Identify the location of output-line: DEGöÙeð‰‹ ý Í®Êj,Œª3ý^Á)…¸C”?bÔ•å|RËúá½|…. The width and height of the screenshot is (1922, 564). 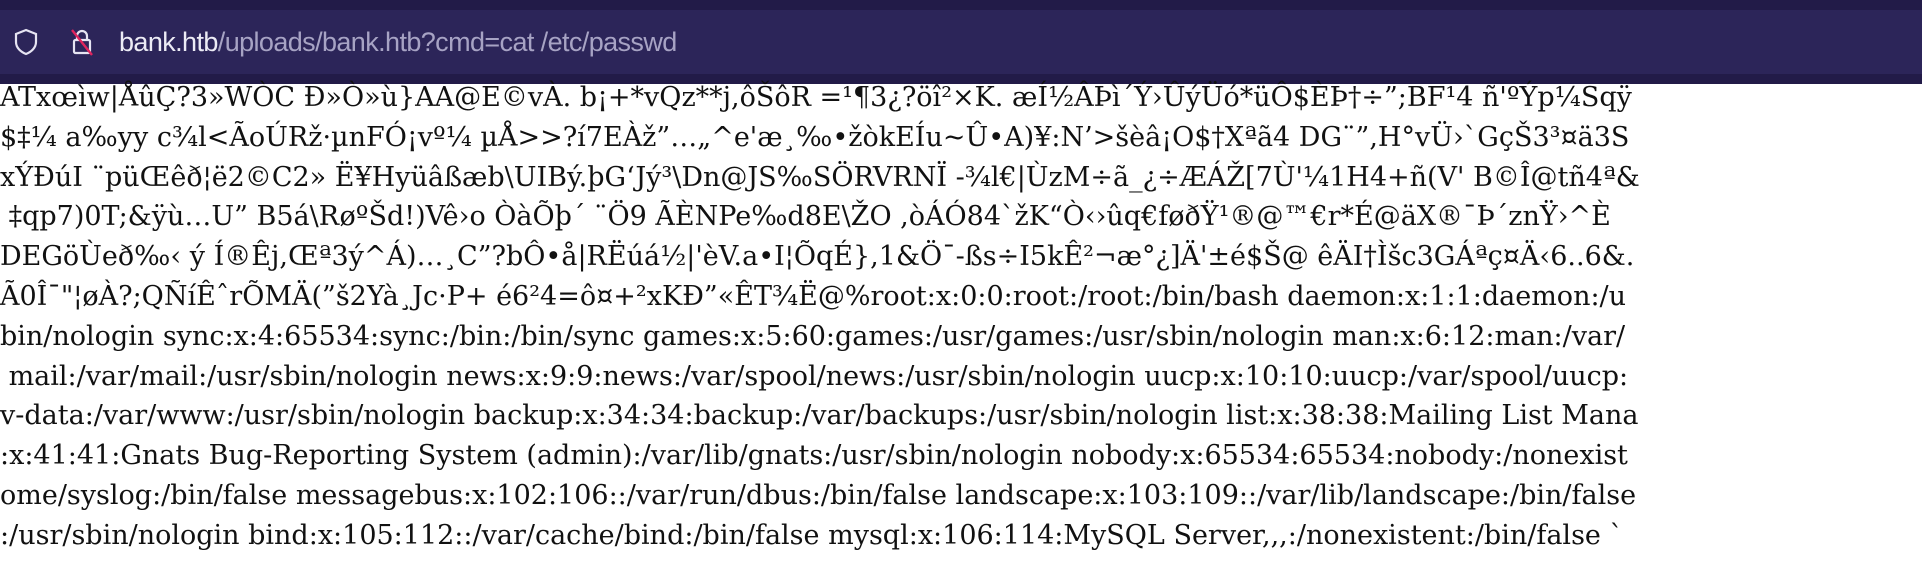
(817, 257).